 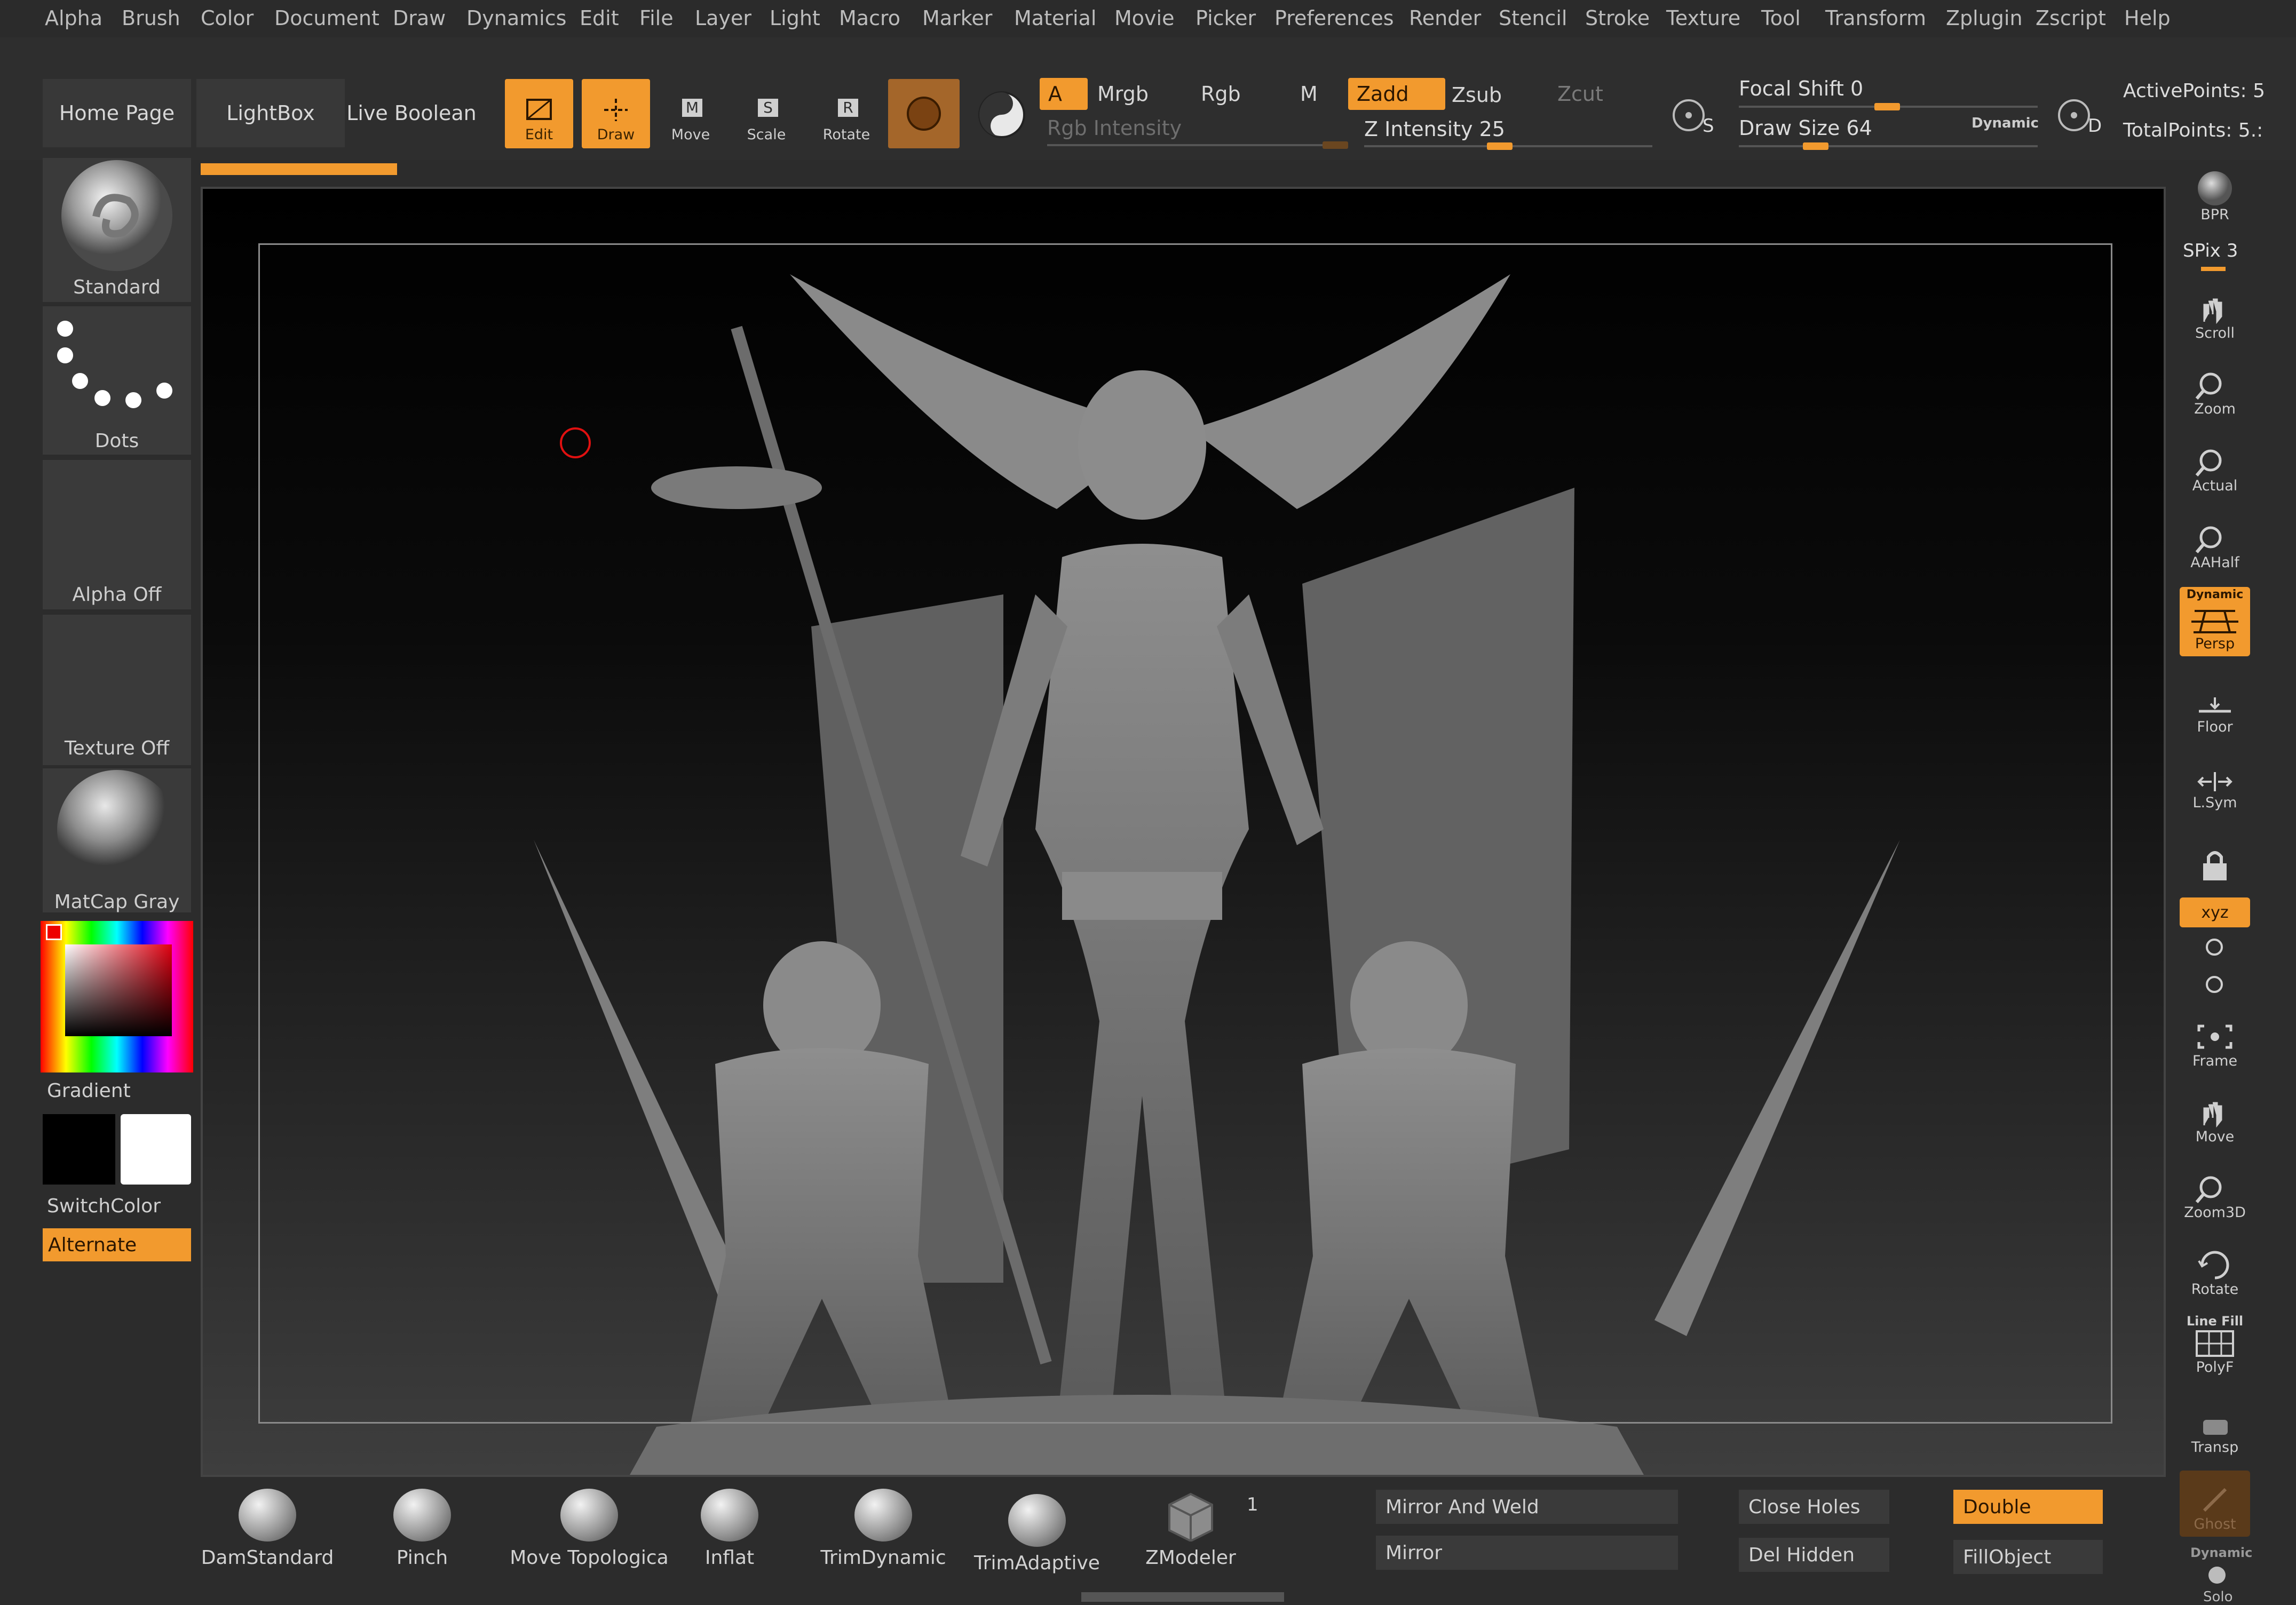 What do you see at coordinates (1334, 18) in the screenshot?
I see `menu-preferences: Preferences` at bounding box center [1334, 18].